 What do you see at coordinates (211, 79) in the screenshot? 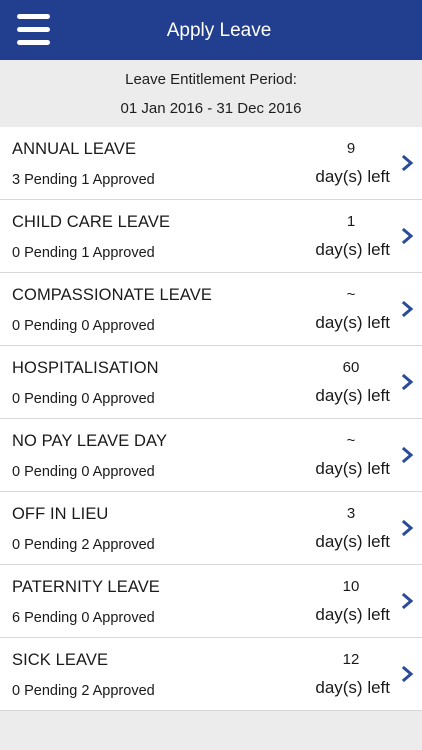
I see `entitlement-period-label: Leave Entitlement Period:` at bounding box center [211, 79].